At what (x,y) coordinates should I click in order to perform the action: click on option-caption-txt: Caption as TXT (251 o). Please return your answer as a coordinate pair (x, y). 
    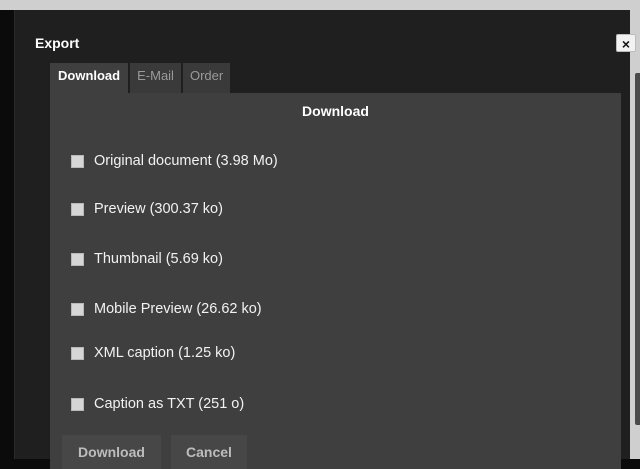
    Looking at the image, I should click on (157, 404).